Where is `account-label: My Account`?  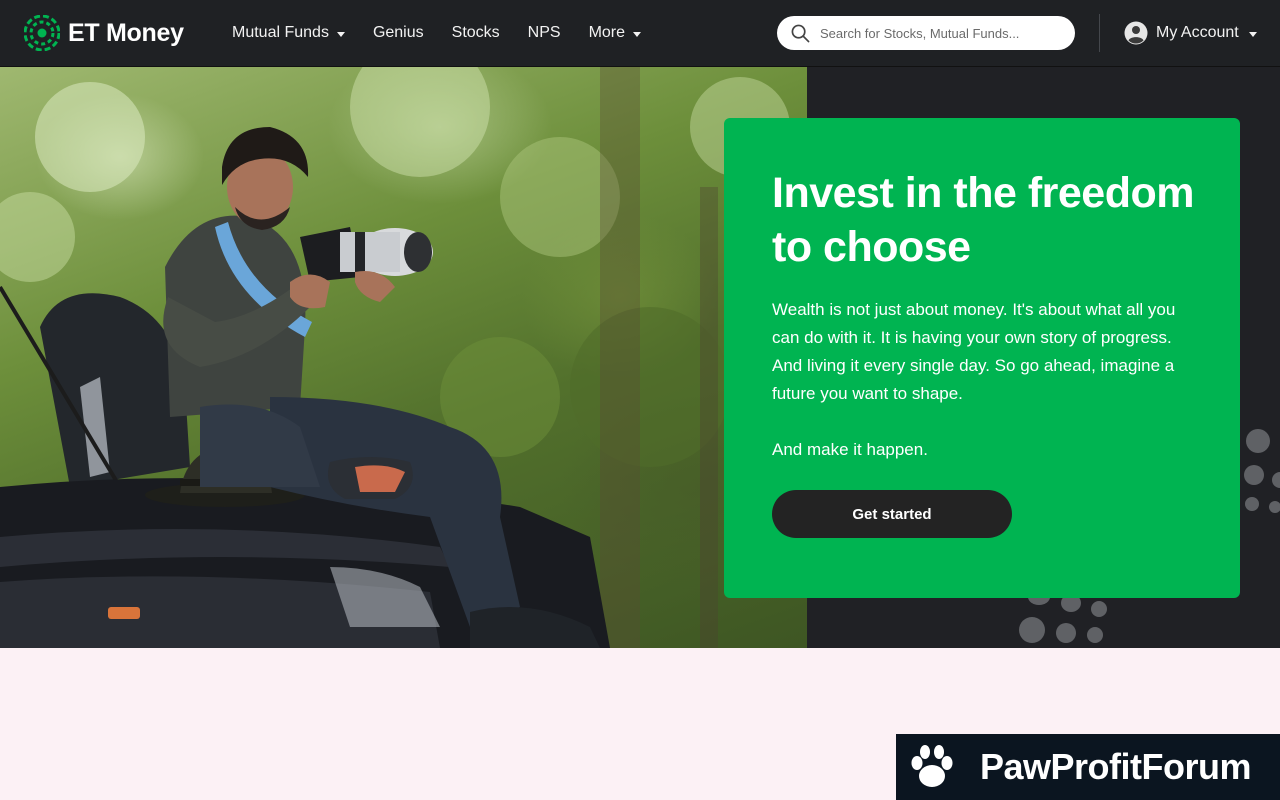
account-label: My Account is located at coordinates (1197, 32).